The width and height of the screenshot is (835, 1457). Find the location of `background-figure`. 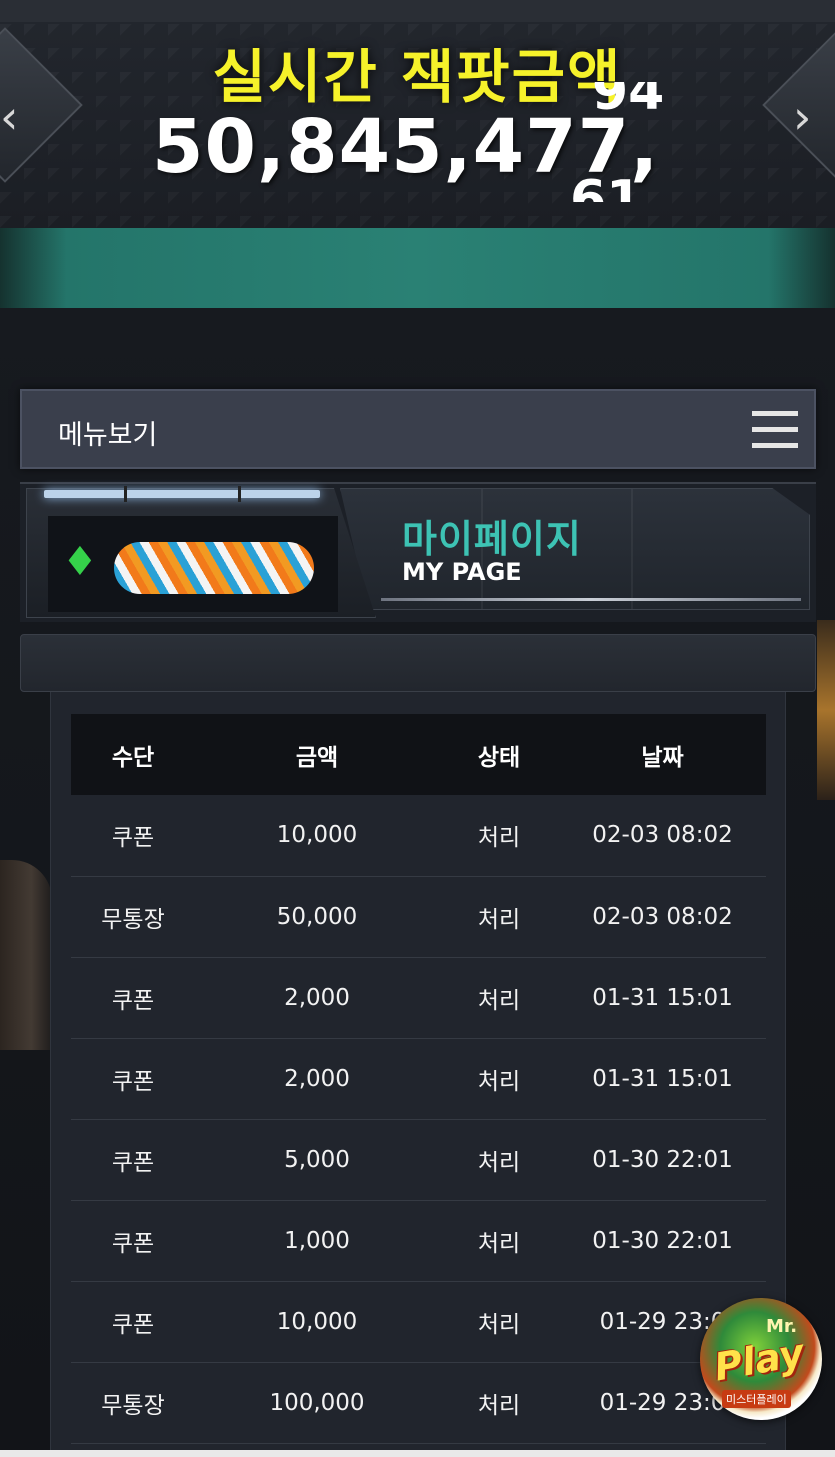

background-figure is located at coordinates (26, 955).